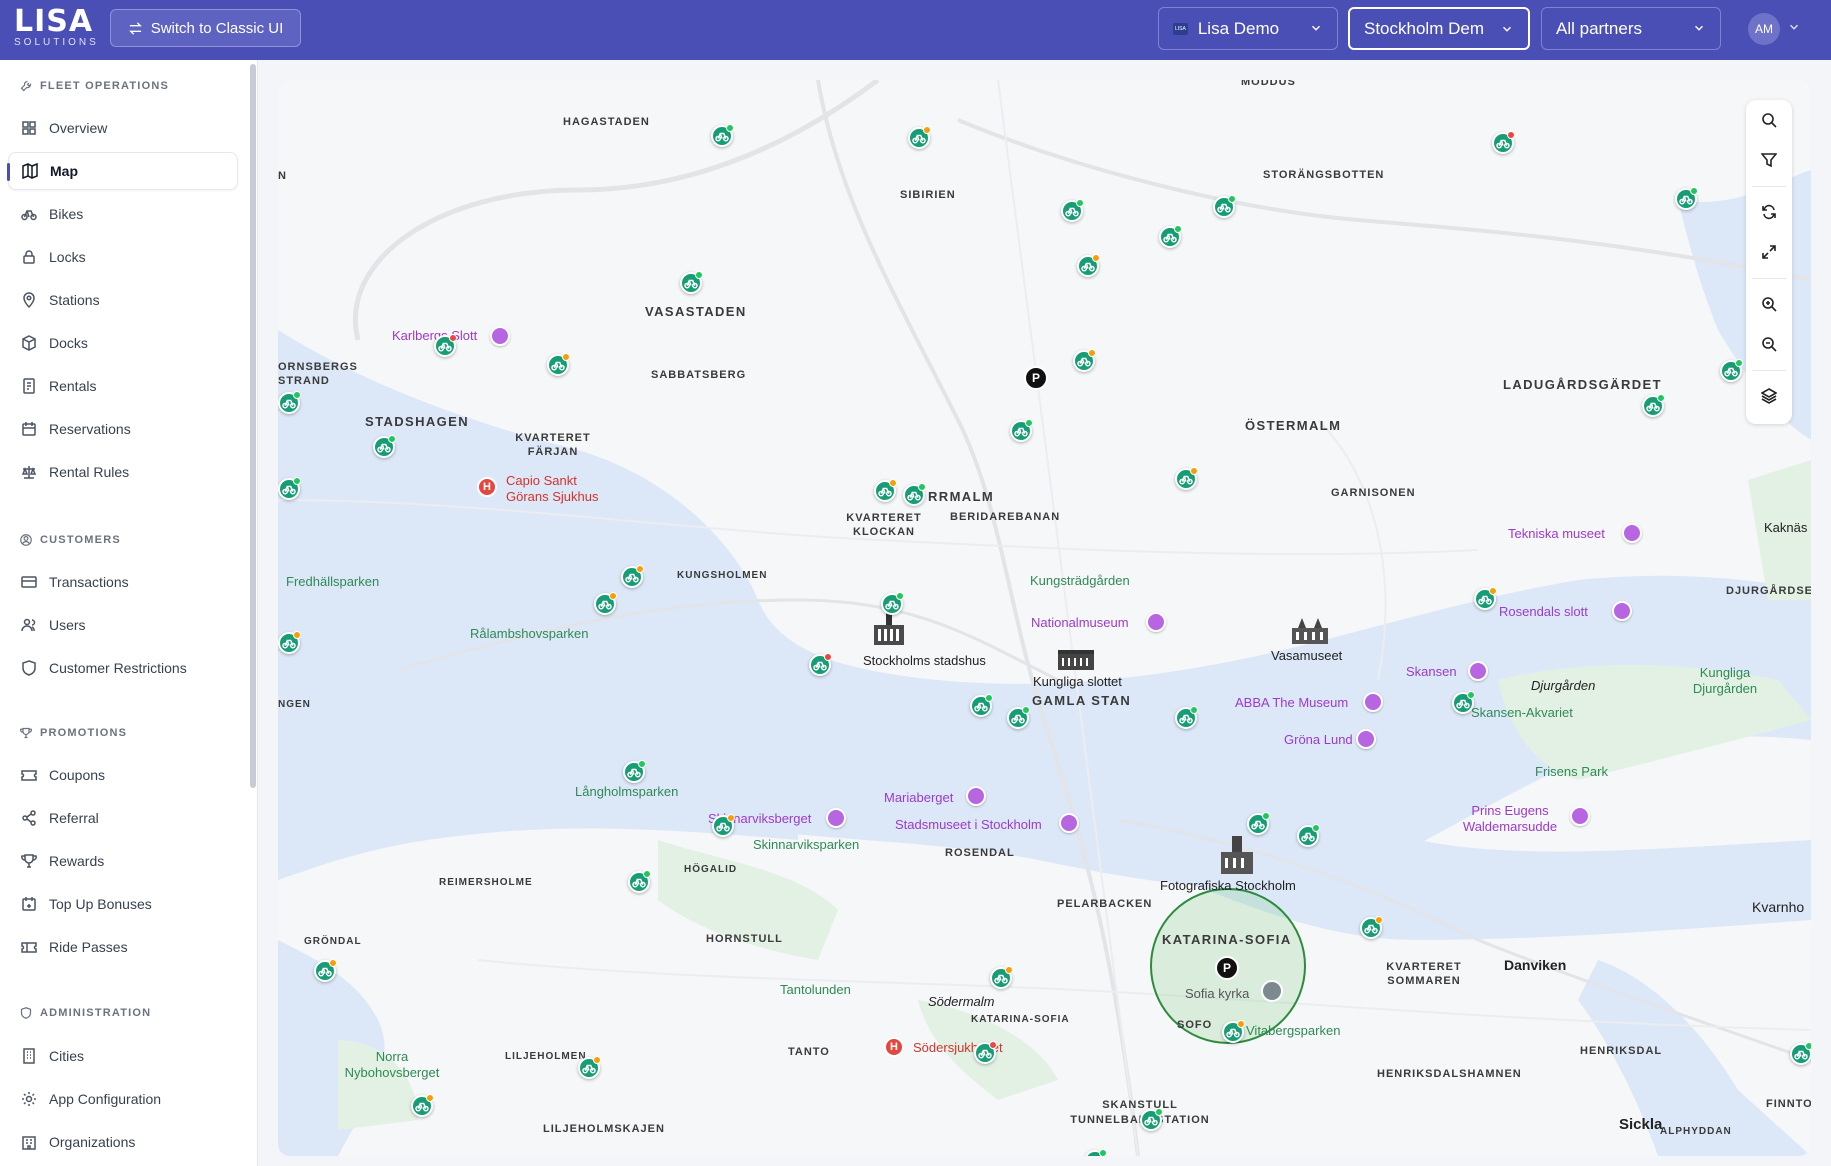  What do you see at coordinates (1631, 28) in the screenshot?
I see `partner-select: All partners` at bounding box center [1631, 28].